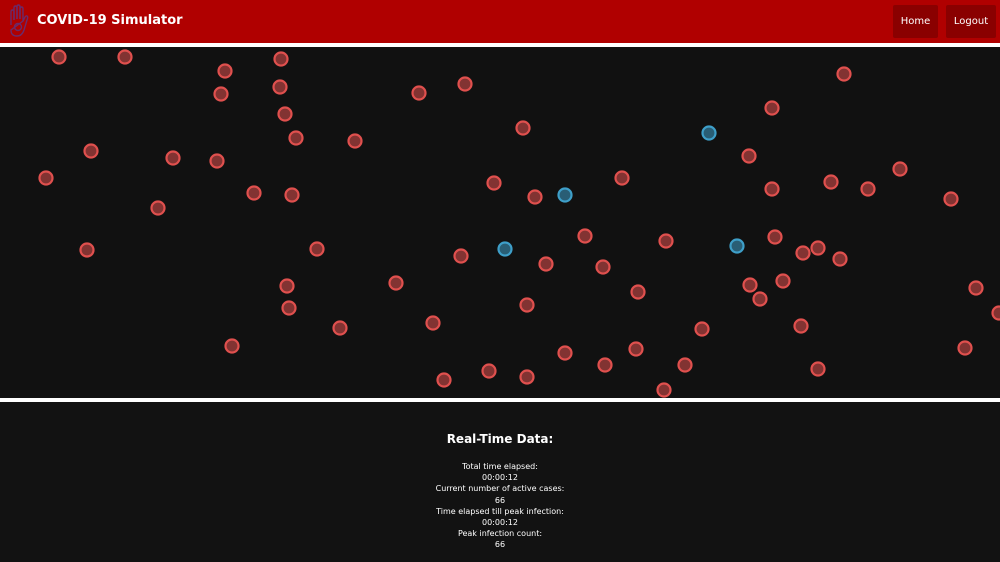 This screenshot has height=562, width=1000. What do you see at coordinates (500, 500) in the screenshot?
I see `active-cases-value: 66` at bounding box center [500, 500].